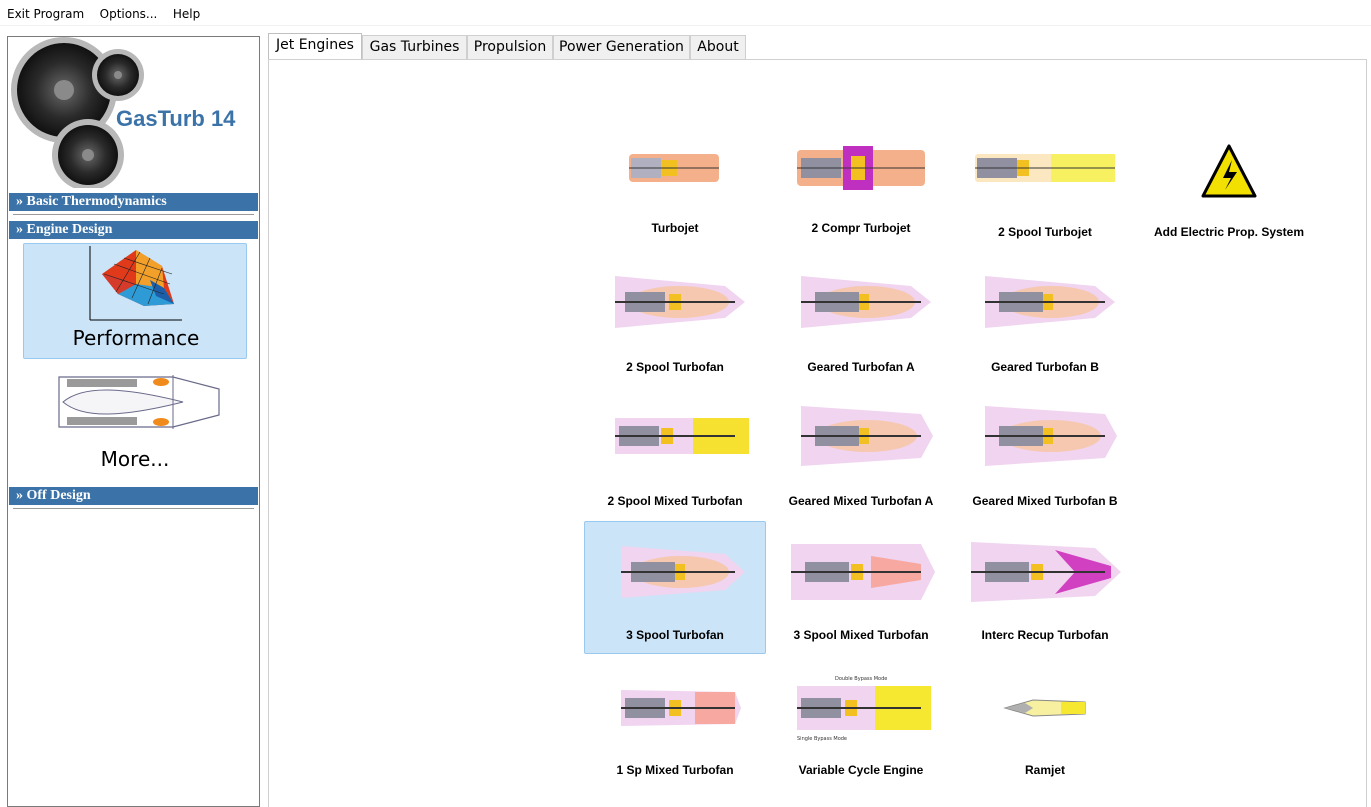  What do you see at coordinates (185, 10) in the screenshot?
I see `menu-help: Help` at bounding box center [185, 10].